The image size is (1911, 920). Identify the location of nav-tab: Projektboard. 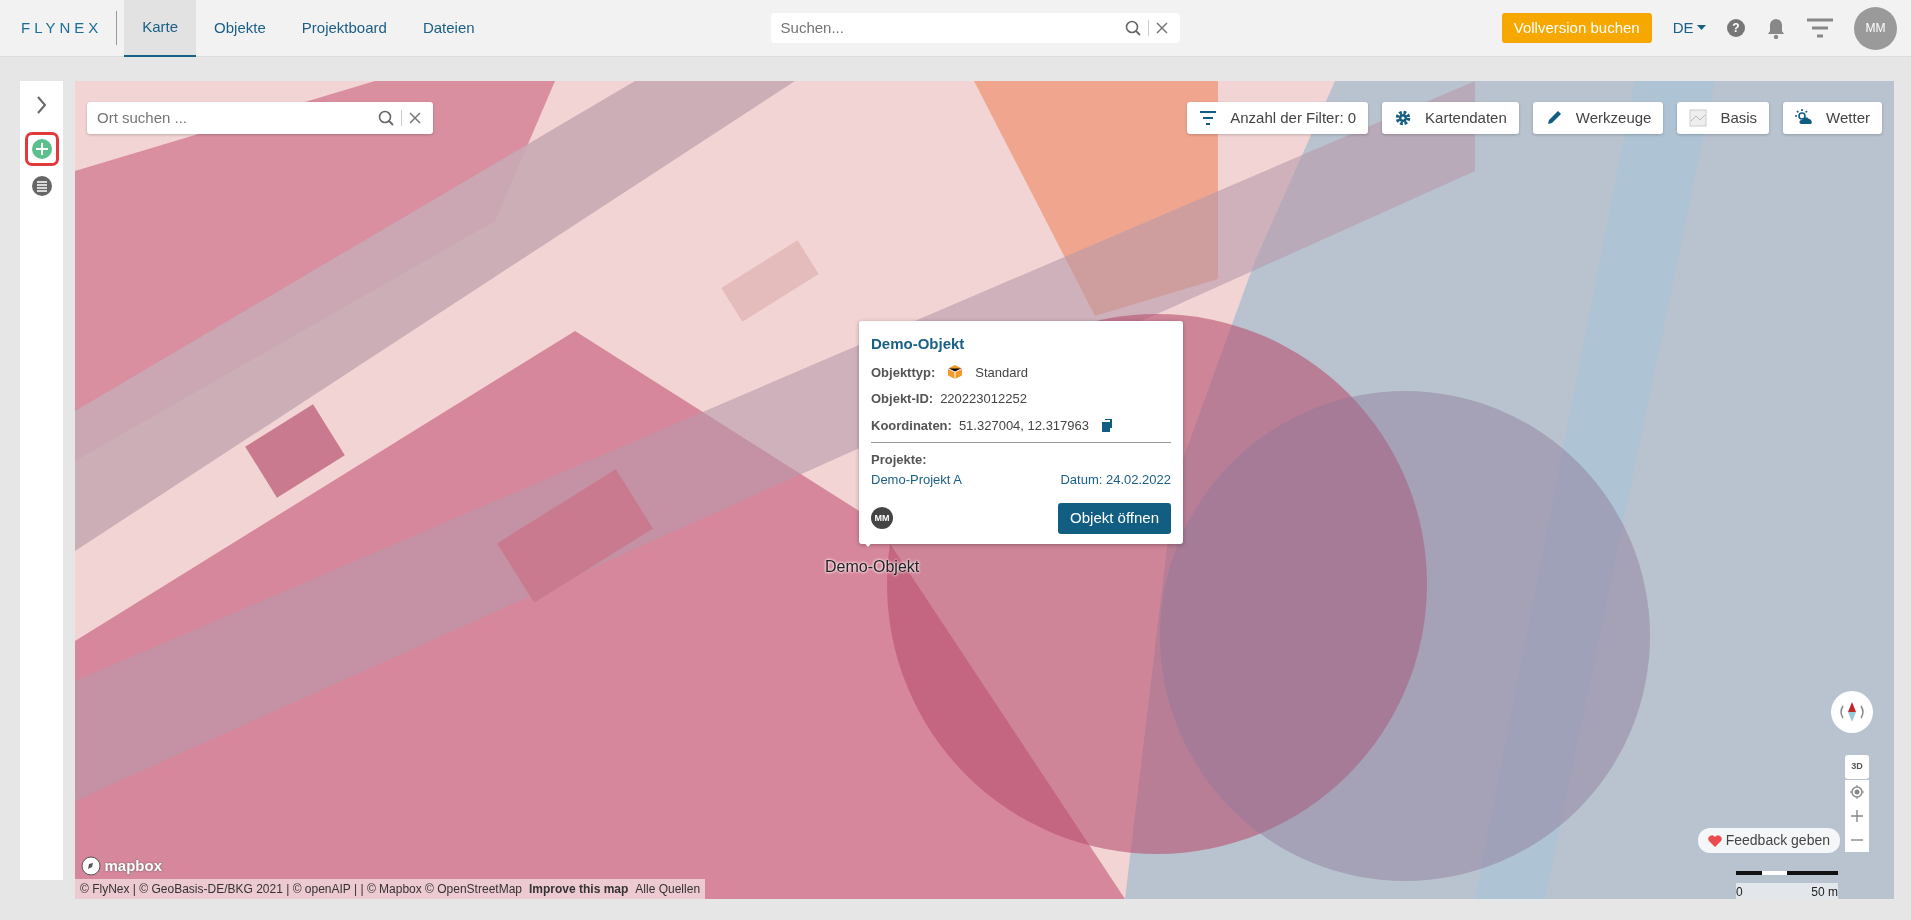
(344, 28).